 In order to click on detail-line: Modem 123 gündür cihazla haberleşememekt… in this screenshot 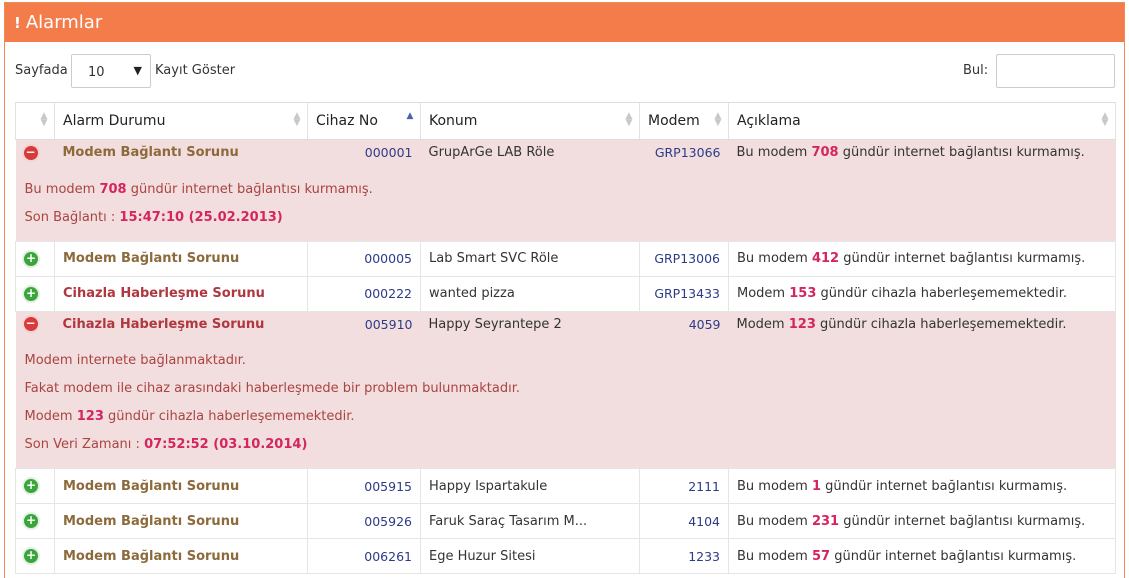, I will do `click(189, 416)`.